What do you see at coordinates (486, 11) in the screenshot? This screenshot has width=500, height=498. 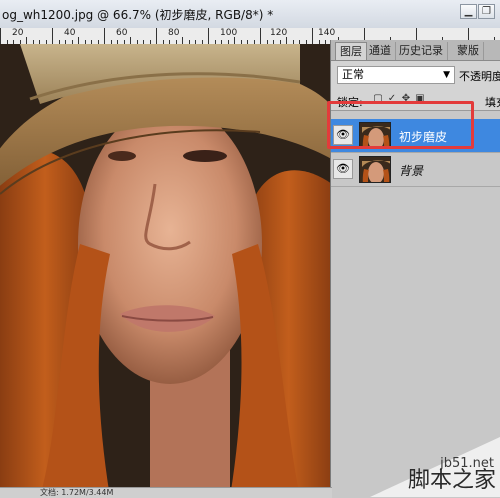 I see `restore-button: ❐` at bounding box center [486, 11].